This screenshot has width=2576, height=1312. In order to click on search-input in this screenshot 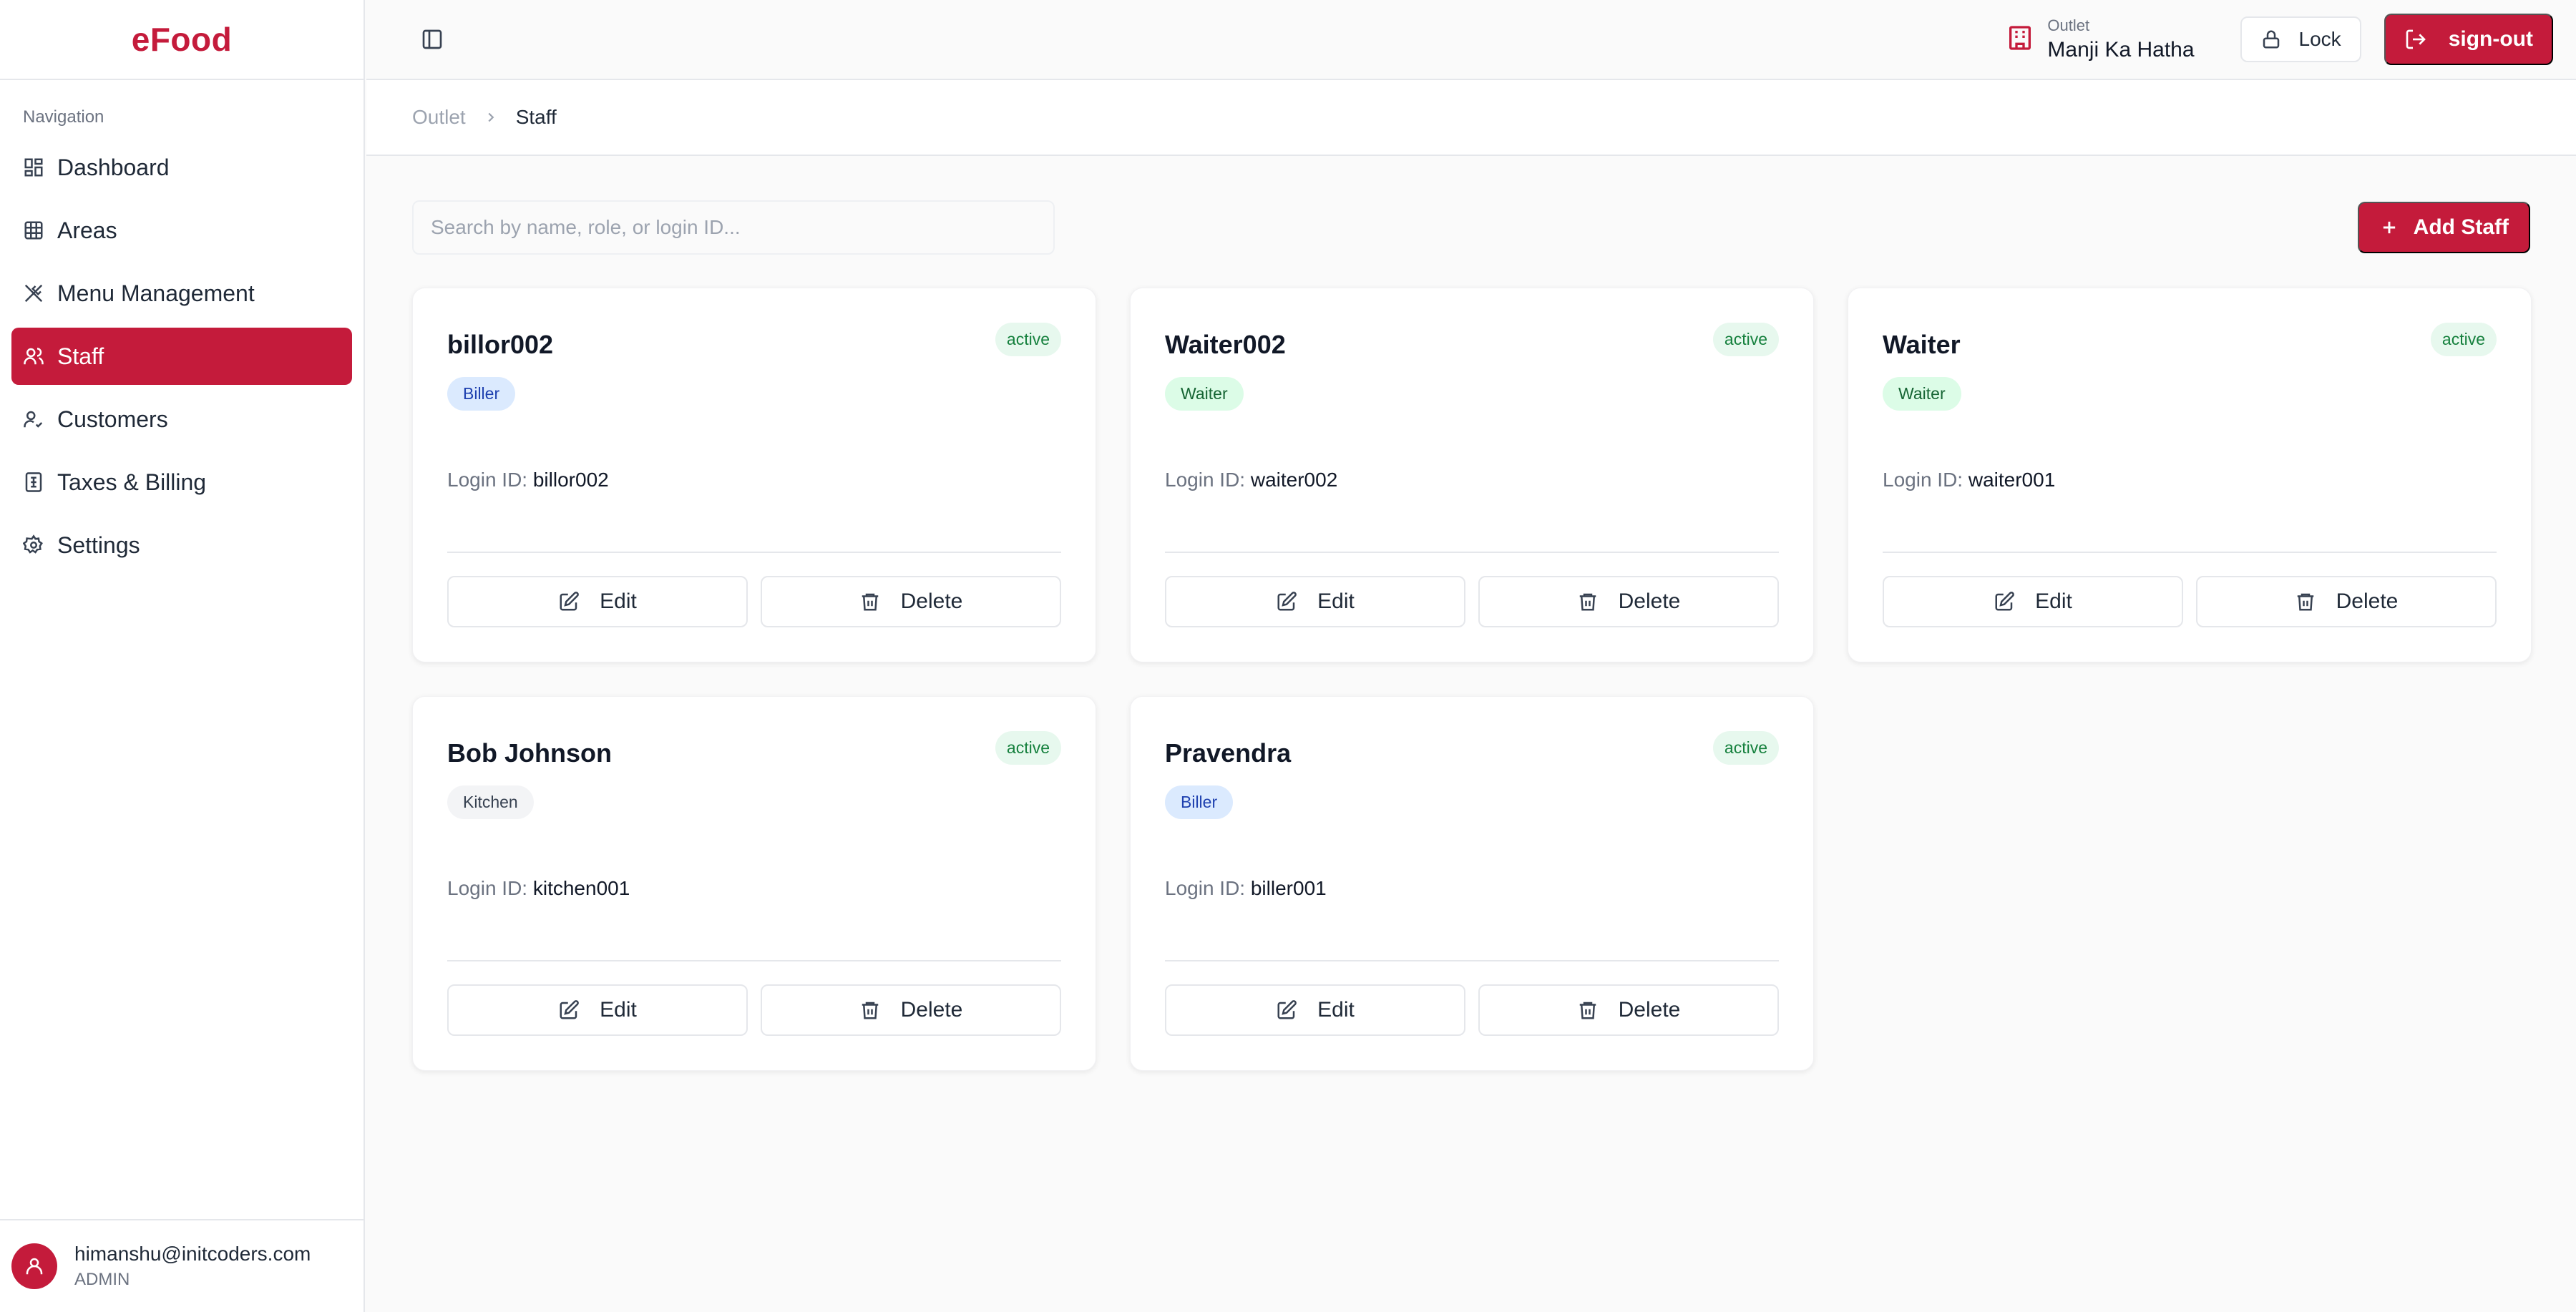, I will do `click(733, 227)`.